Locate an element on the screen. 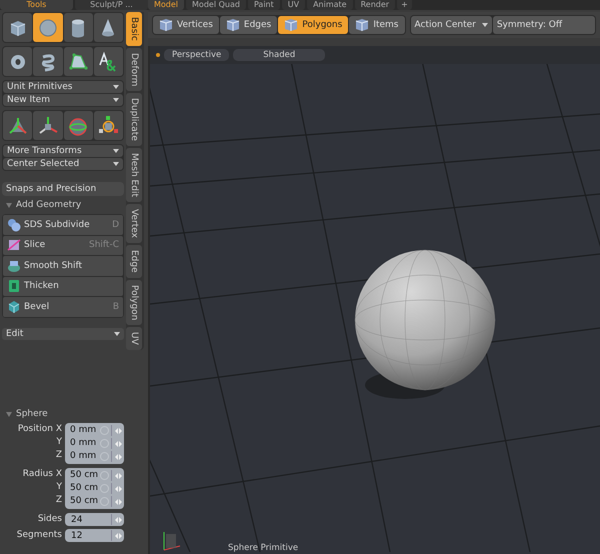 This screenshot has height=554, width=600. sphere-icon is located at coordinates (47, 27).